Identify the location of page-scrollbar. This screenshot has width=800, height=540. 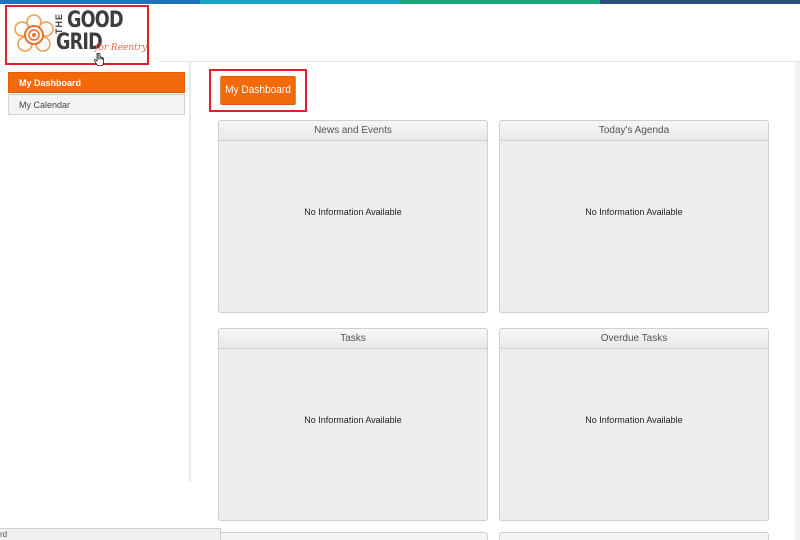
(797, 301).